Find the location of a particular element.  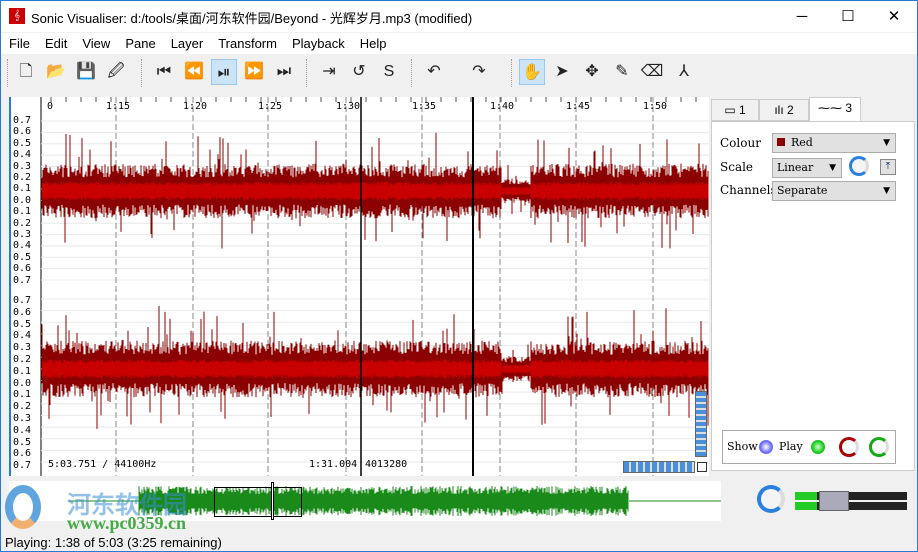

fast-forward-button: ⏩ is located at coordinates (254, 72).